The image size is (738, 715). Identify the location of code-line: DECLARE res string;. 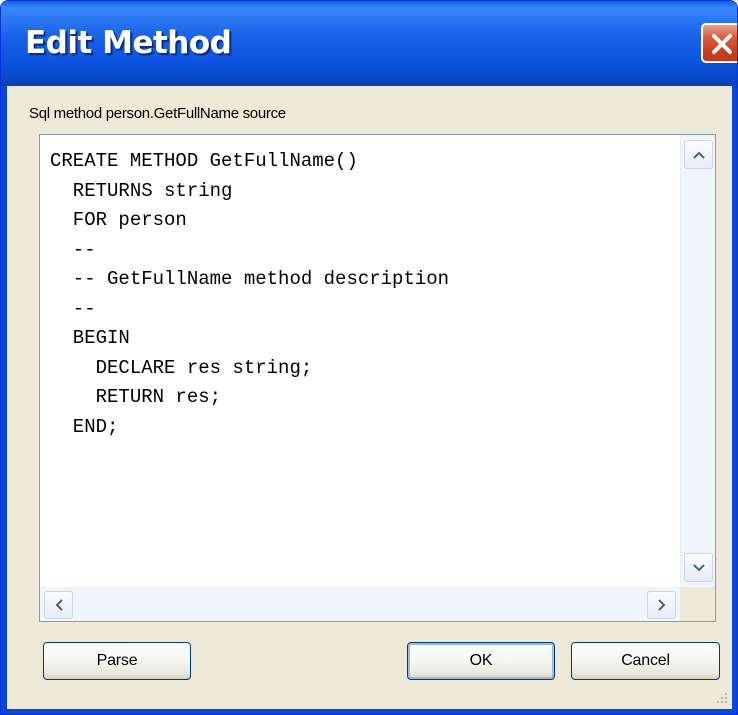
(181, 367).